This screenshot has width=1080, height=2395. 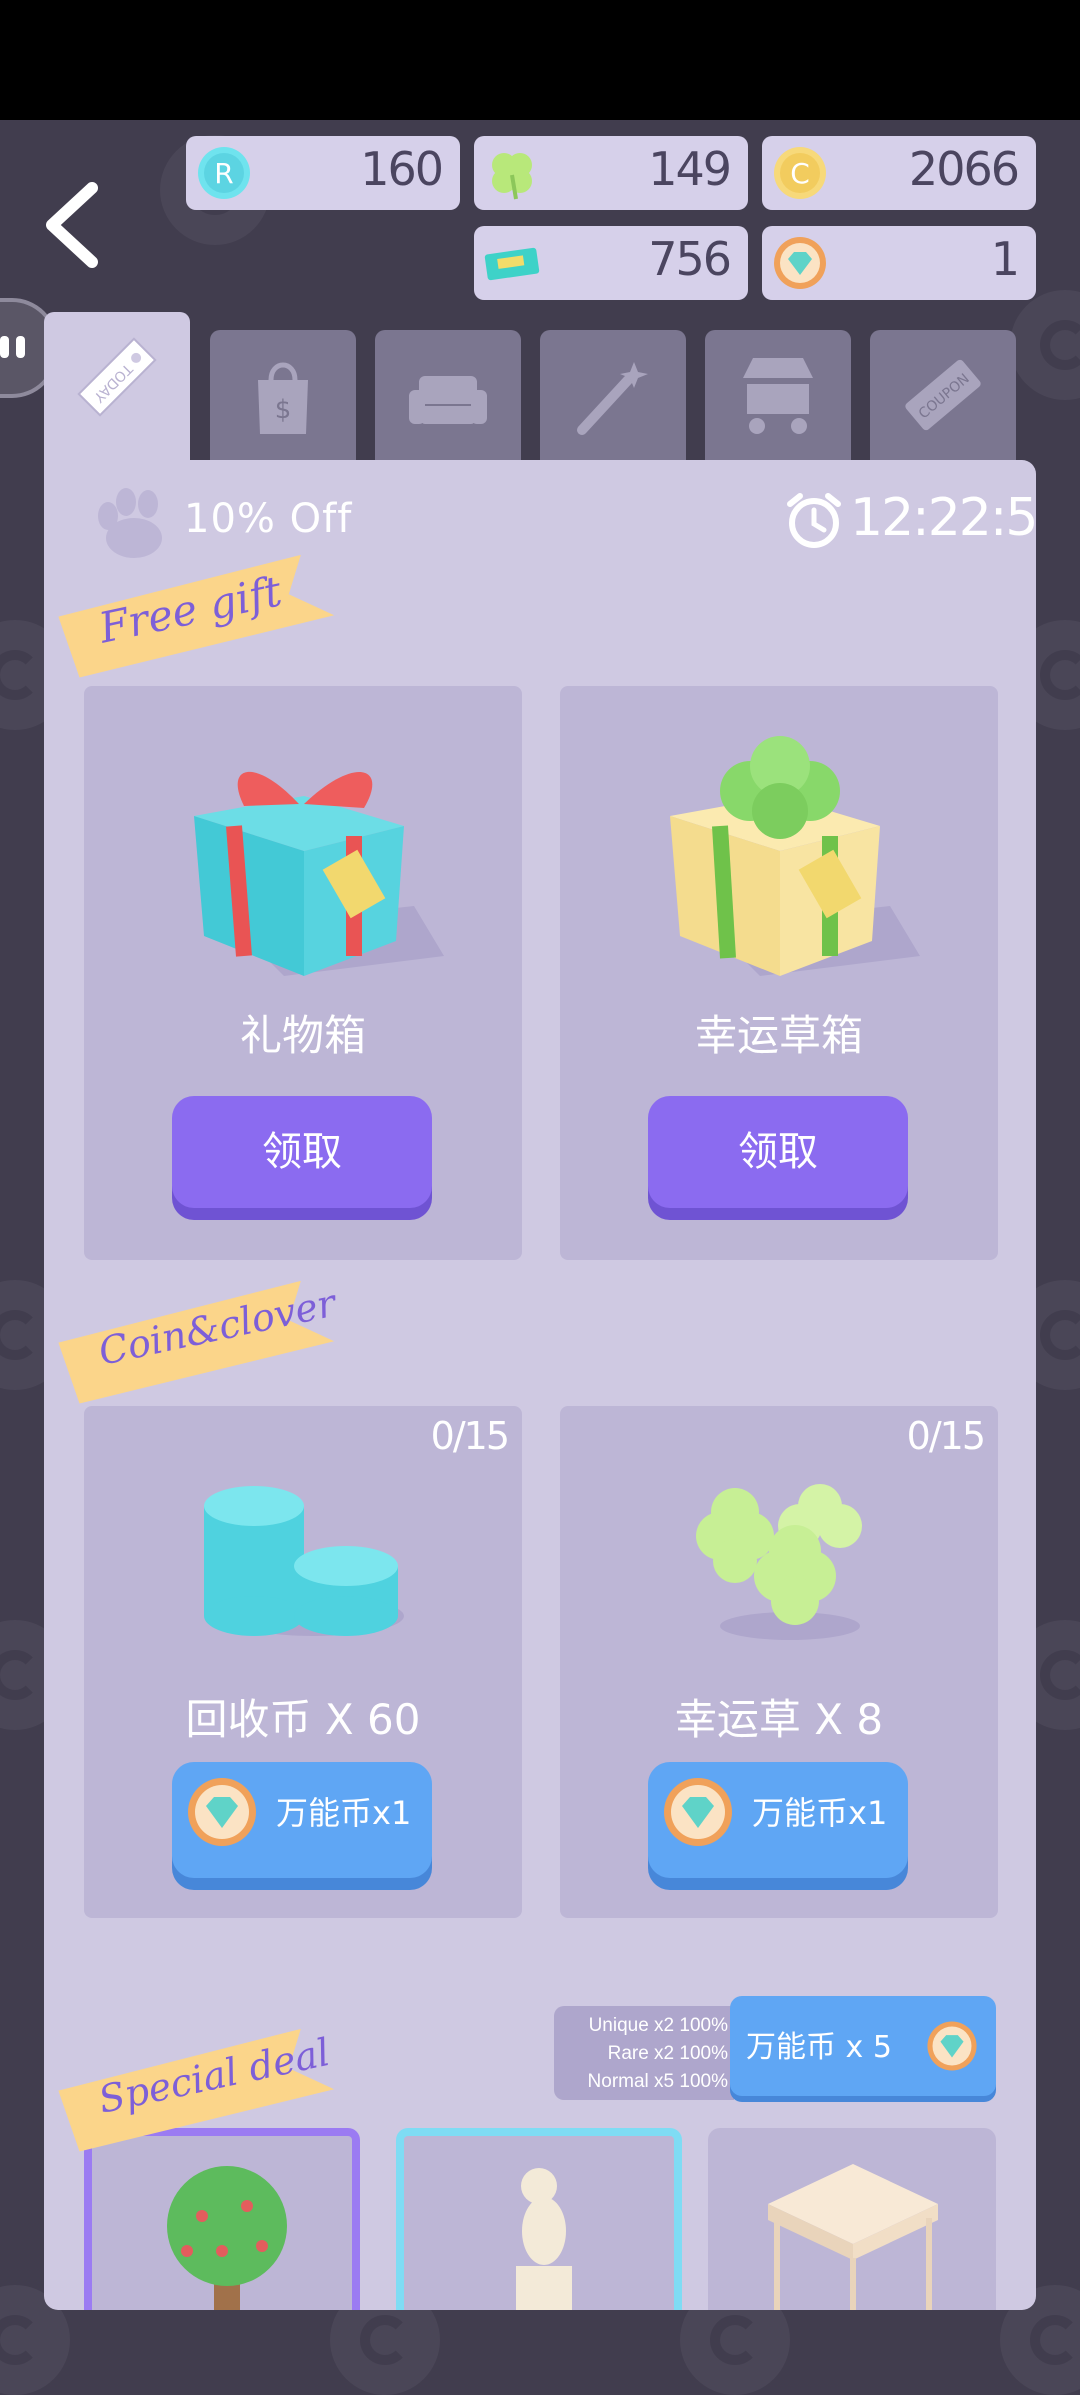 What do you see at coordinates (964, 169) in the screenshot?
I see `gold-coin-value: 2066` at bounding box center [964, 169].